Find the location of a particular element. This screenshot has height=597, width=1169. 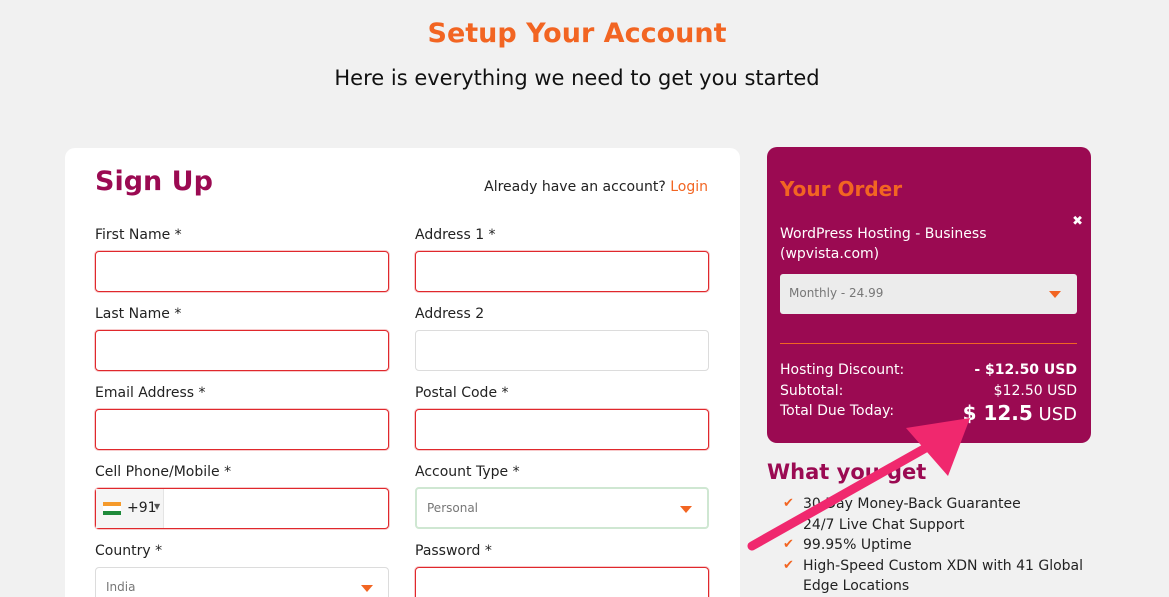

subtotal-value: $12.50 USD is located at coordinates (1035, 391).